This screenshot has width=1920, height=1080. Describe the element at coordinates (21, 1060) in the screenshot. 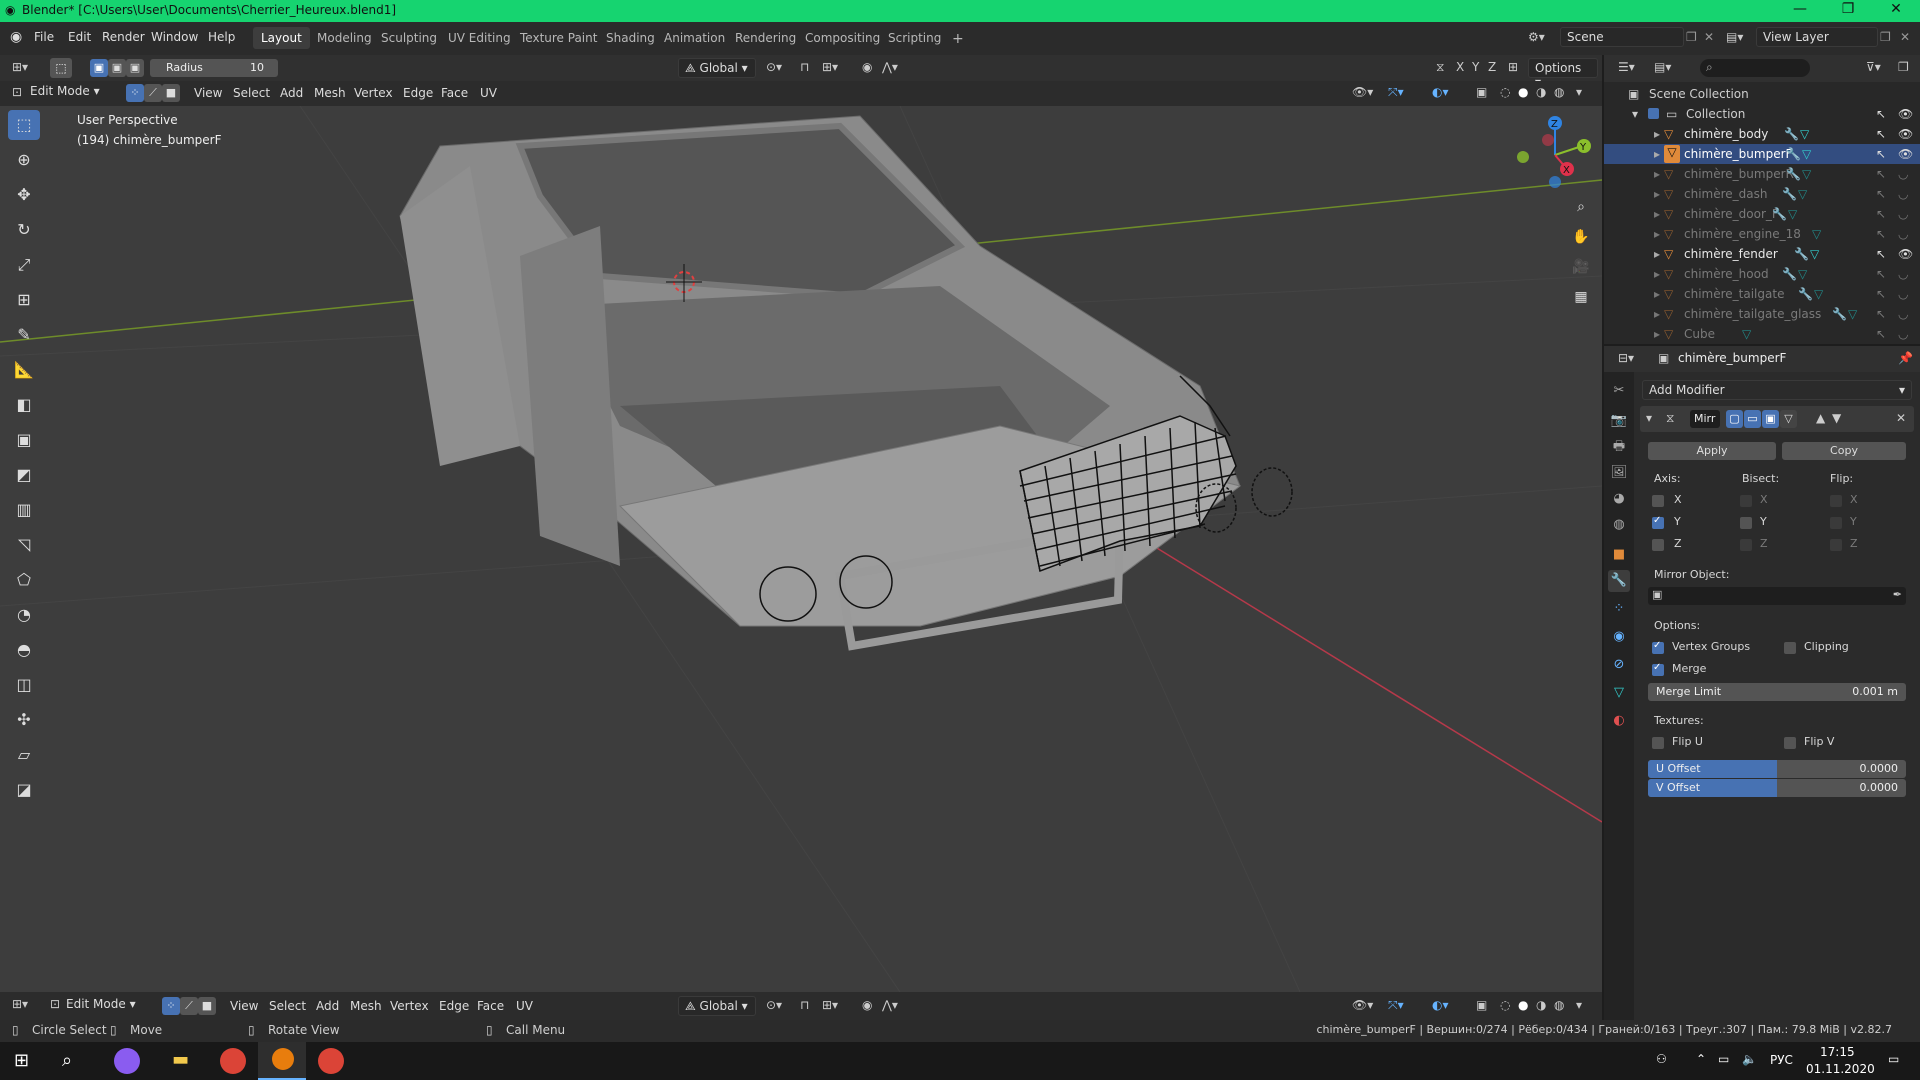

I see `windows-start-icon: ⊞` at that location.